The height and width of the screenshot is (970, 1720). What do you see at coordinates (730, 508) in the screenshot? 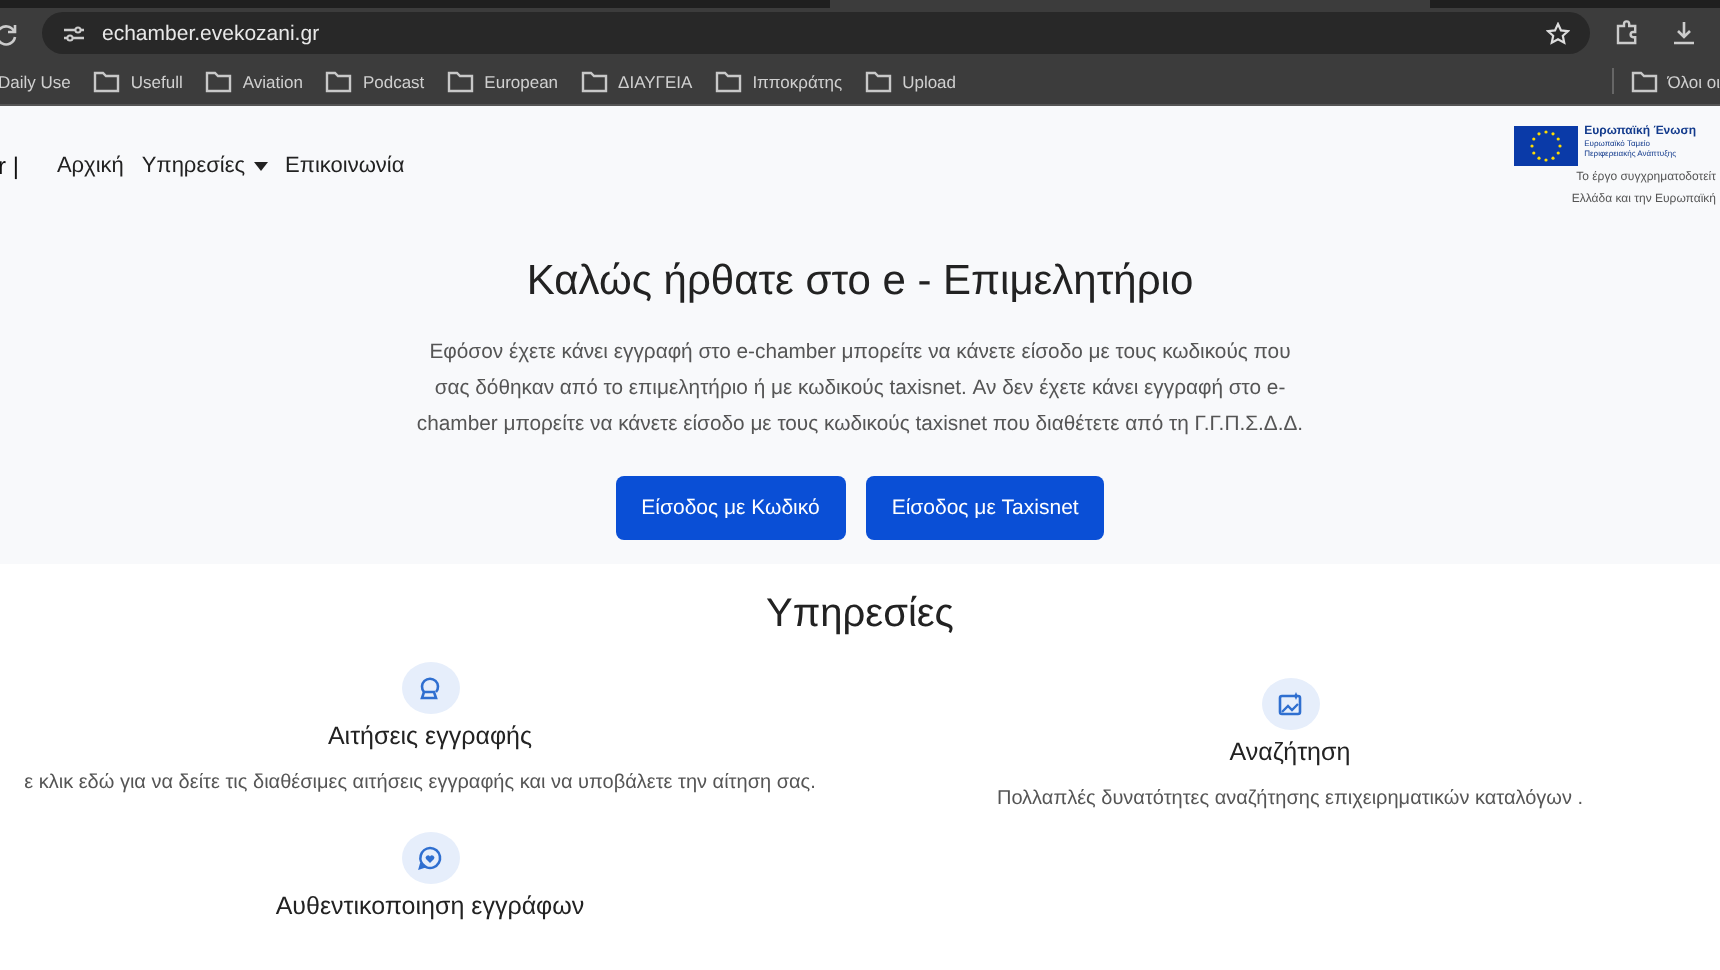
I see `login-button: Είσοδος με Κωδικό` at bounding box center [730, 508].